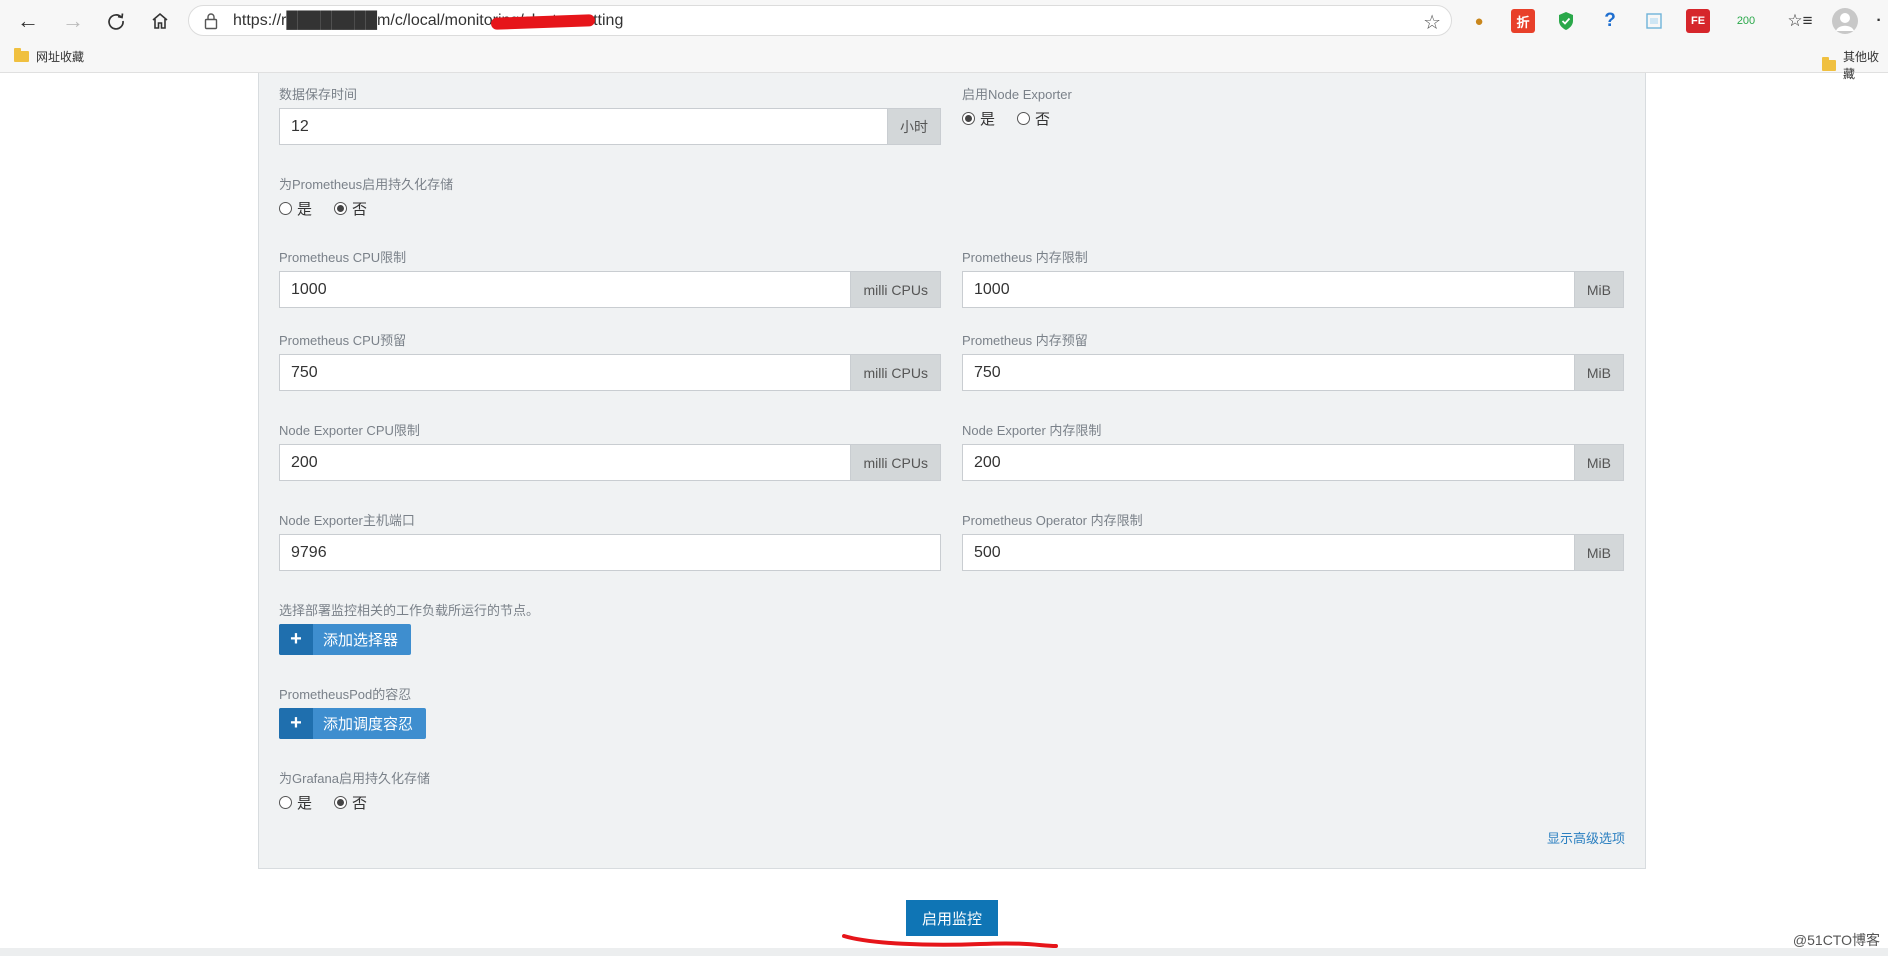 The image size is (1888, 956). I want to click on node-exporter-enable-radios: 是 否, so click(1017, 118).